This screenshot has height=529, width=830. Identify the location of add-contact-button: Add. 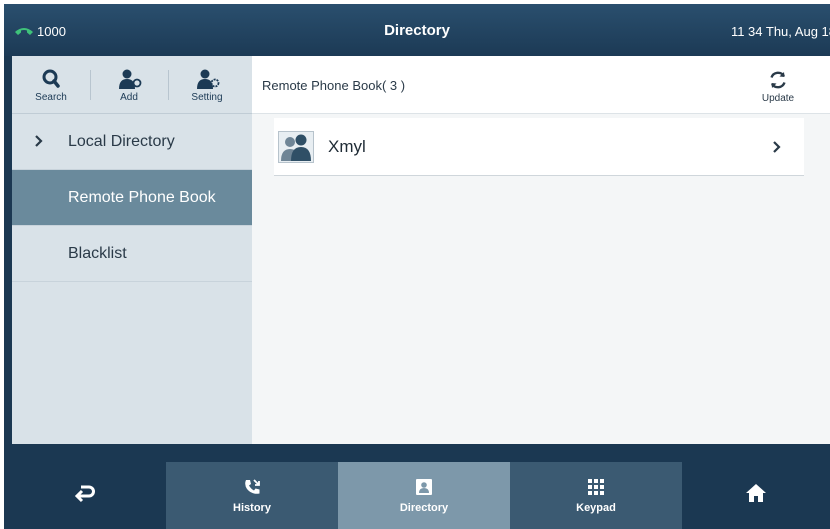
(129, 85).